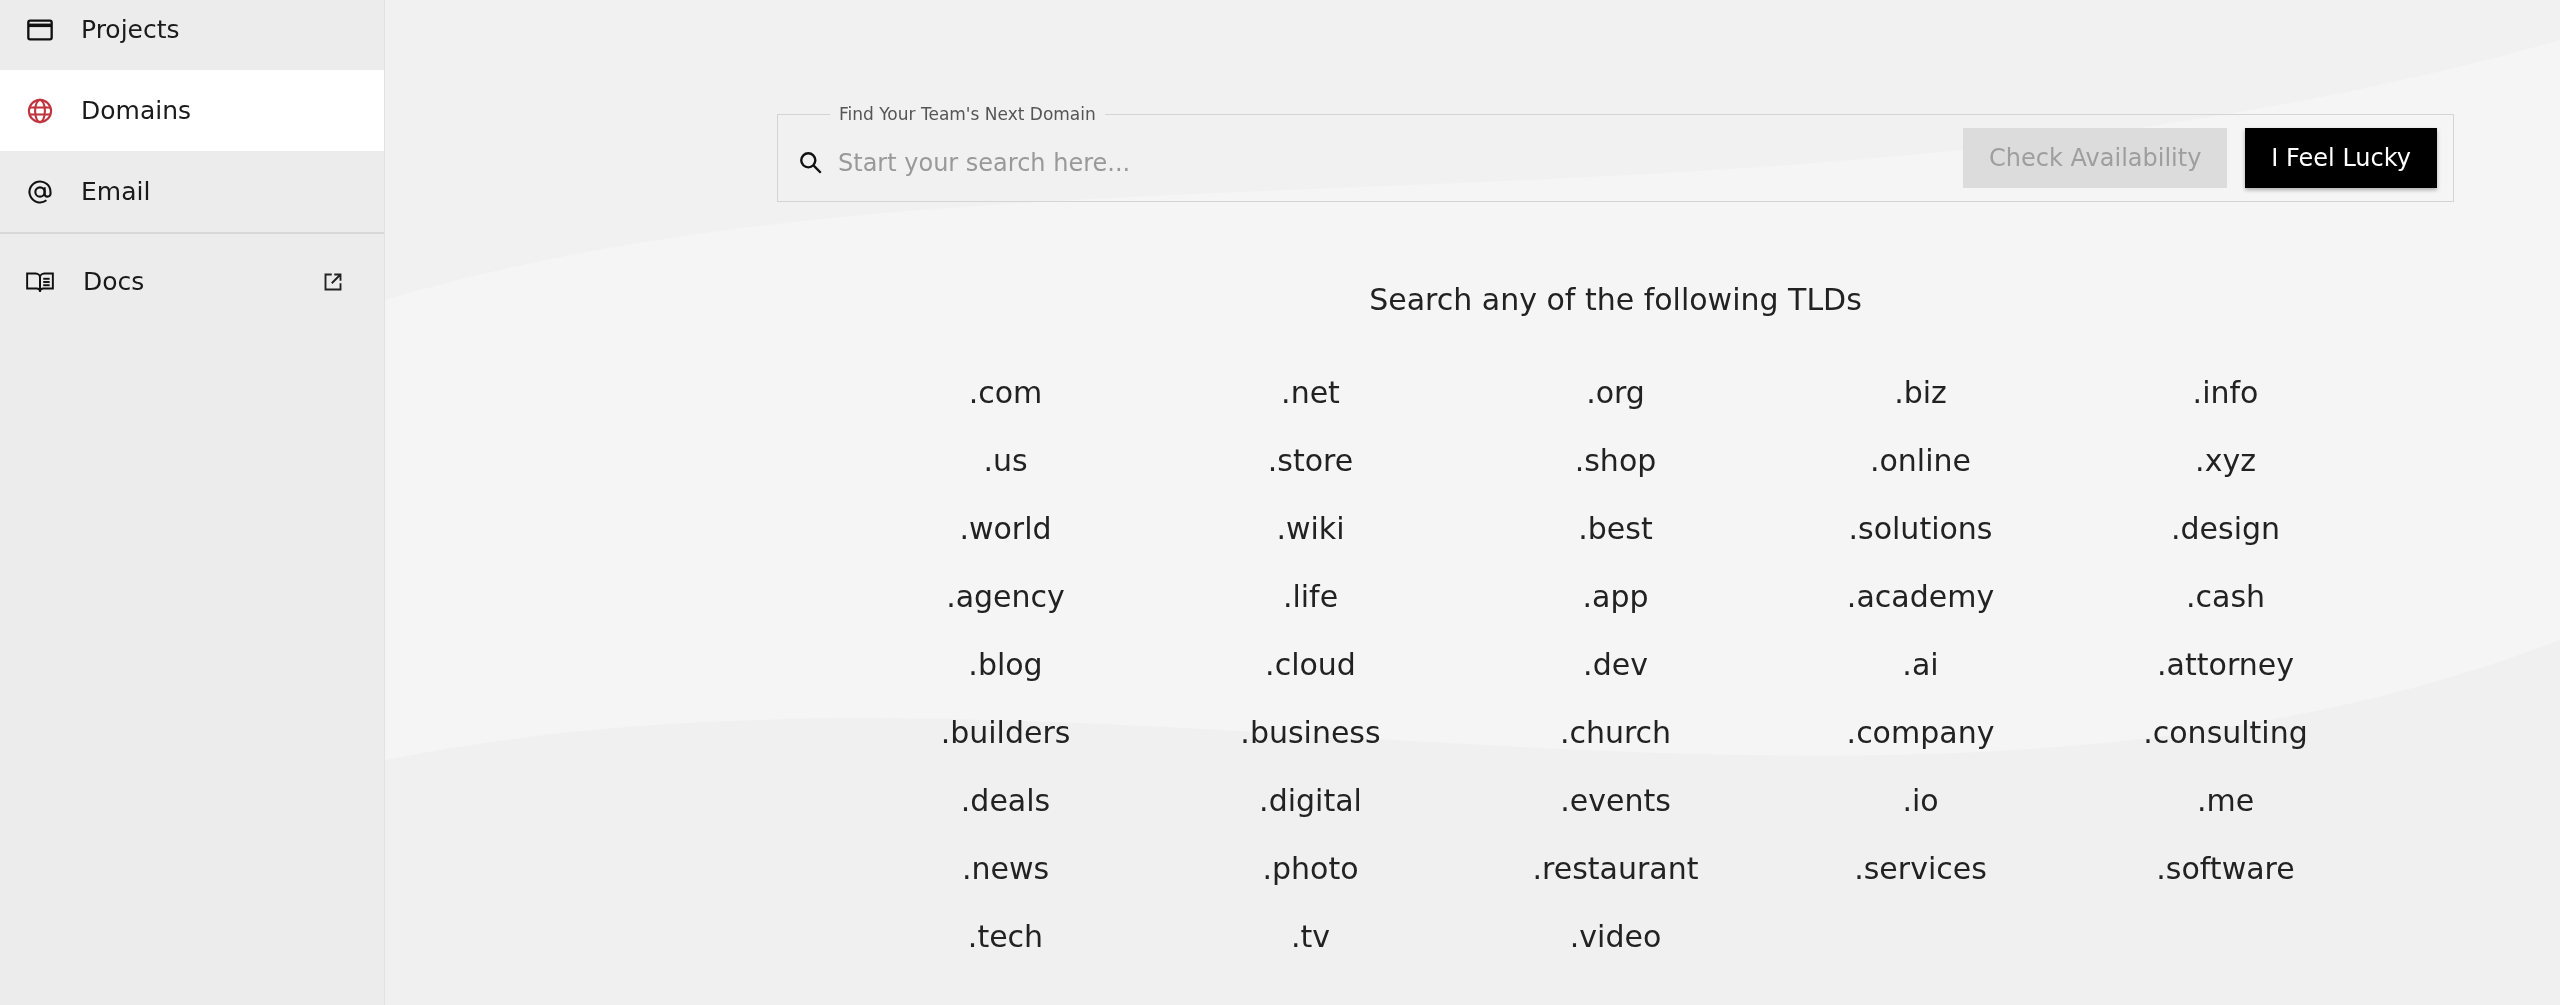 This screenshot has height=1005, width=2560. I want to click on tld-link: .me, so click(2225, 801).